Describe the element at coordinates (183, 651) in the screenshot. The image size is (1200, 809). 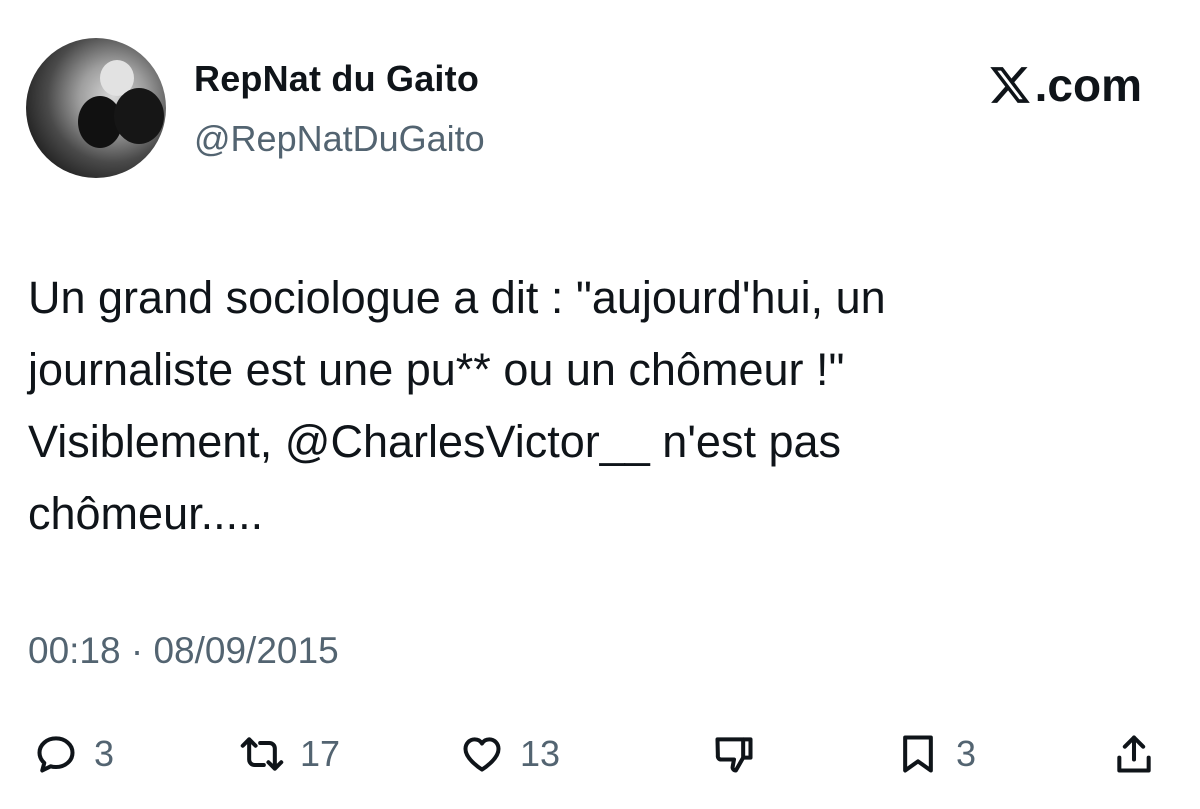
I see `tweet-timestamp: 00:18 · 08/09/2015` at that location.